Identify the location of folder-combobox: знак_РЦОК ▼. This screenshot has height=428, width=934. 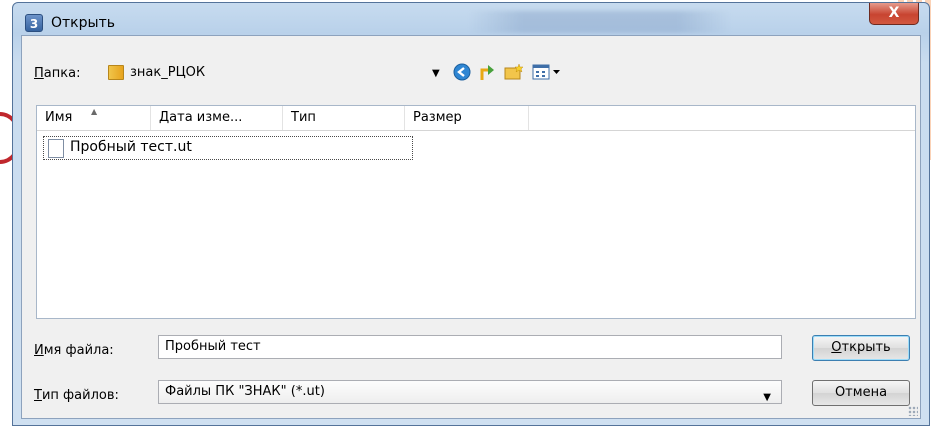
(272, 73).